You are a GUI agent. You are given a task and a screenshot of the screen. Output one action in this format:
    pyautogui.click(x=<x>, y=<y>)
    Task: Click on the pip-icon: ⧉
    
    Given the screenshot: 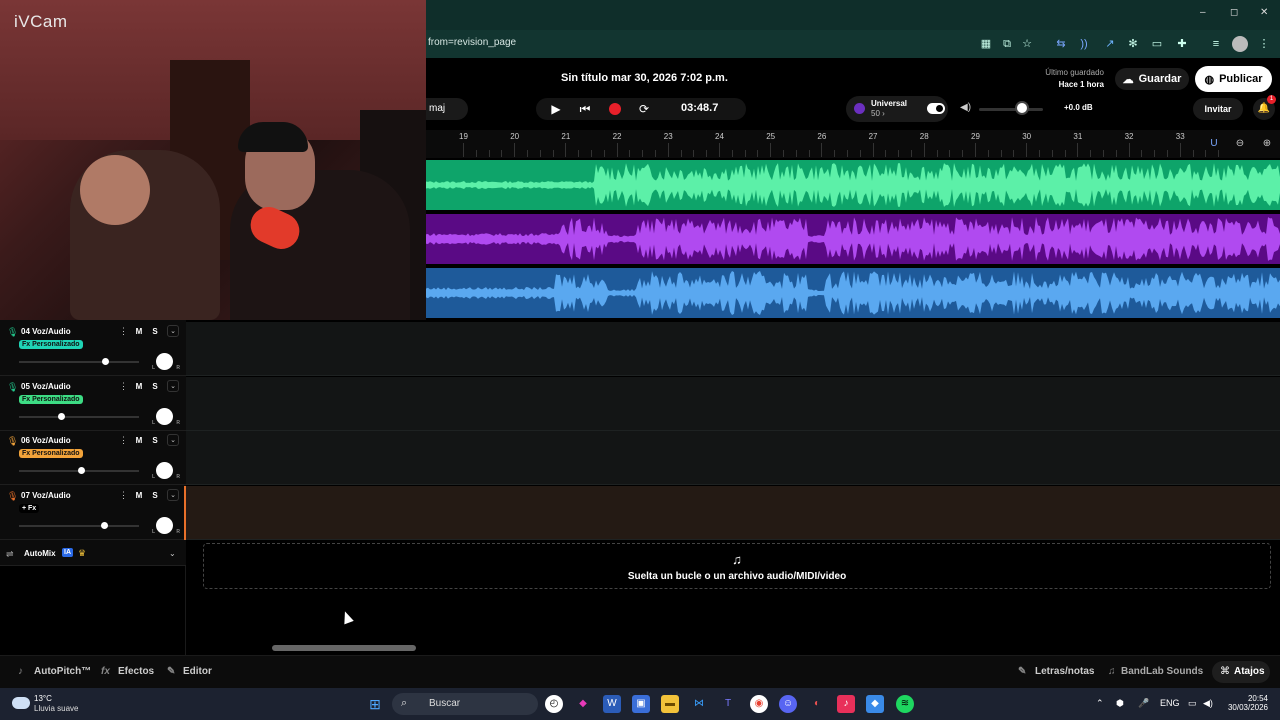 What is the action you would take?
    pyautogui.click(x=1007, y=44)
    